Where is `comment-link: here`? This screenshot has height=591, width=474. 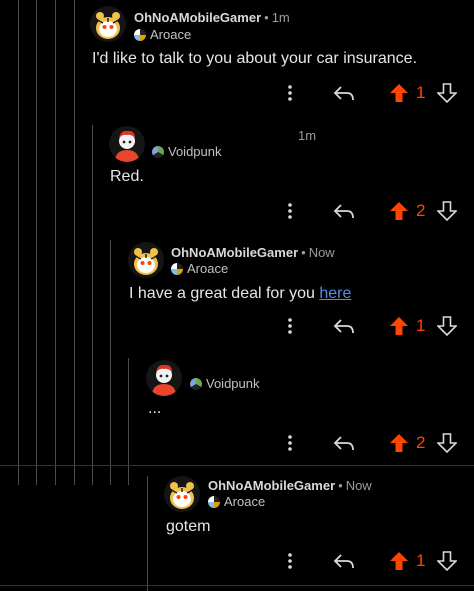 comment-link: here is located at coordinates (335, 293).